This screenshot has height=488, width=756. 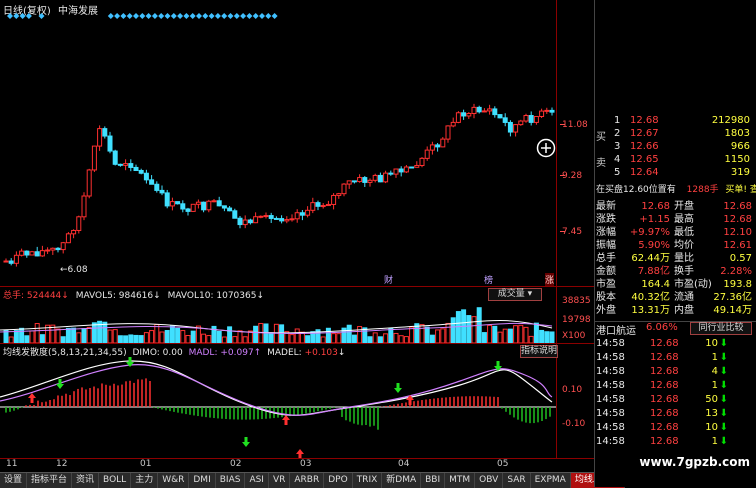 I want to click on tick-row: 14:58 12.68 50 ⬇, so click(x=674, y=399).